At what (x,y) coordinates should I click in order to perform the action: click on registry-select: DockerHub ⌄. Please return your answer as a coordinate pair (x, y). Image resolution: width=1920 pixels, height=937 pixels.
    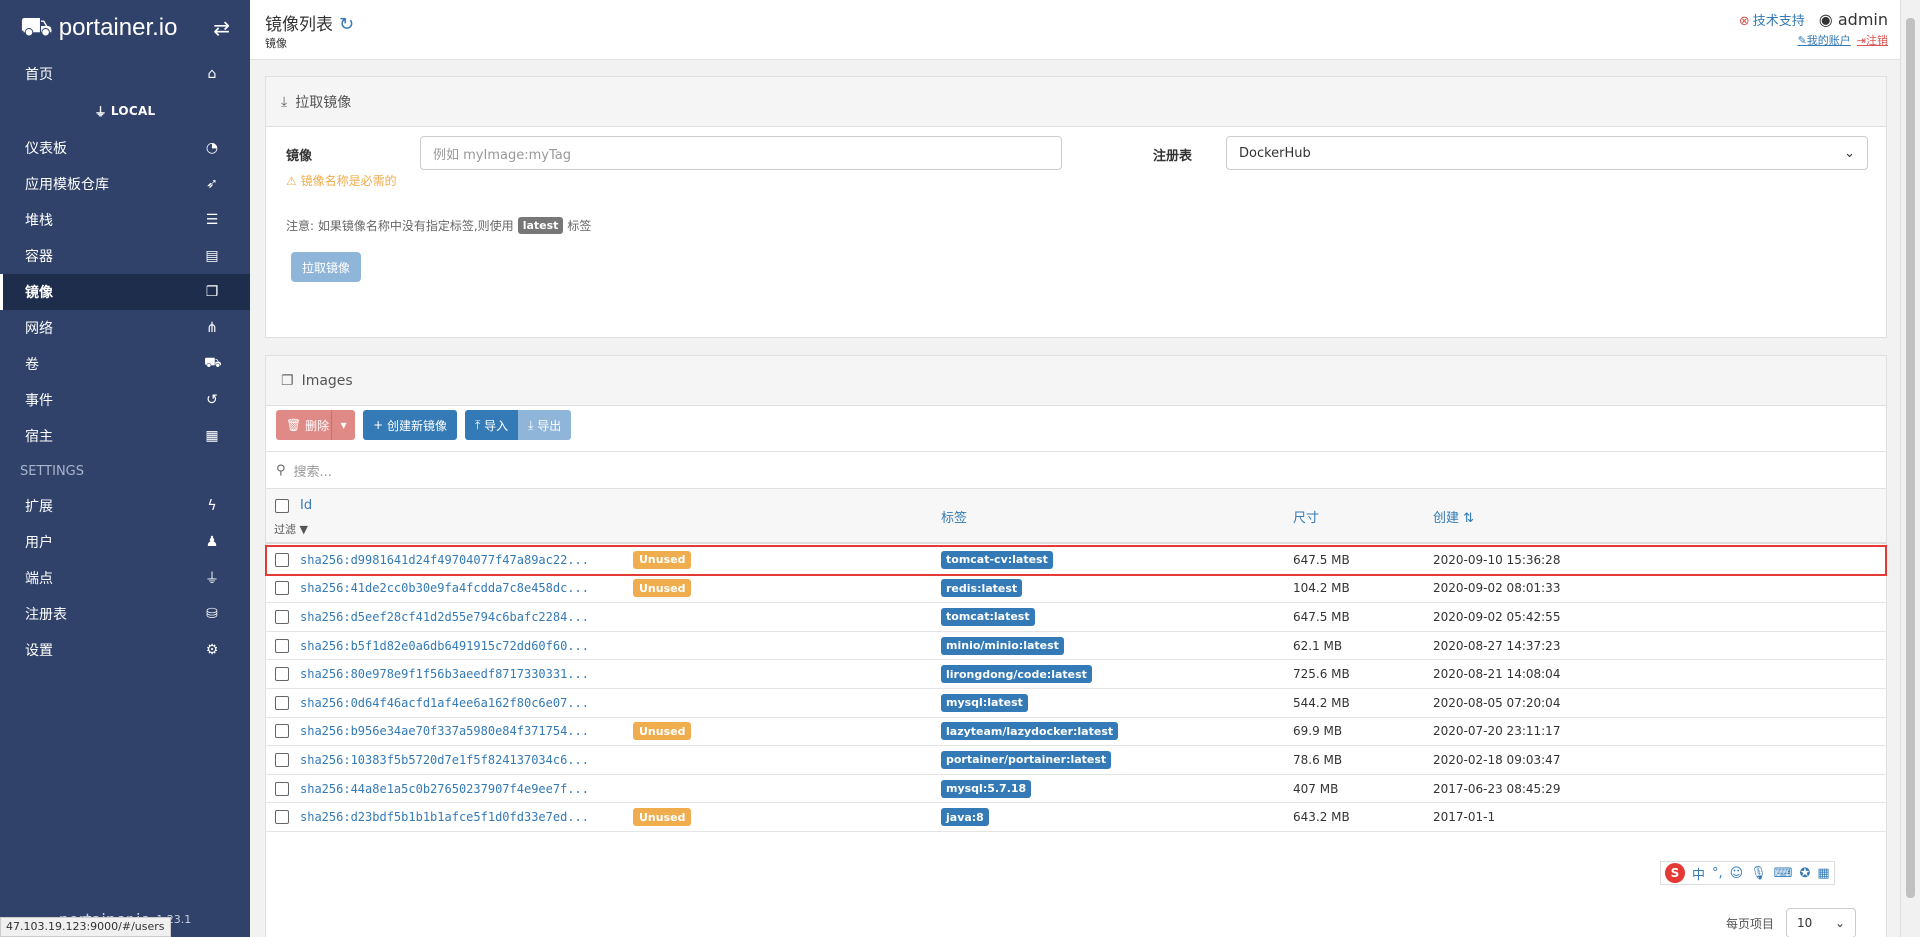
    Looking at the image, I should click on (1547, 153).